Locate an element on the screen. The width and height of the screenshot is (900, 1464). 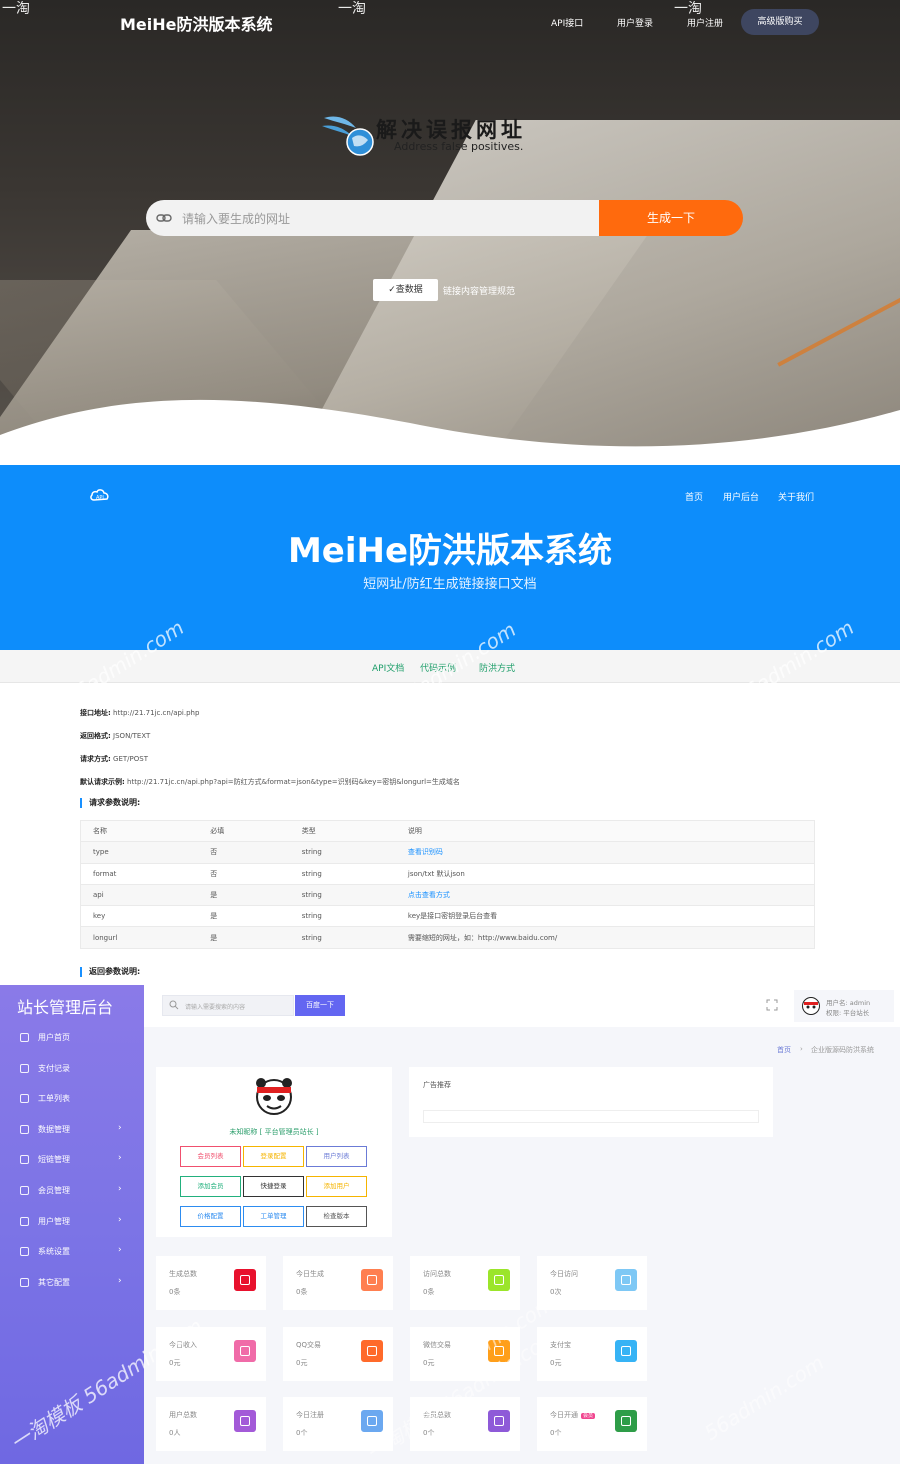
check-version-button: 检查版本 is located at coordinates (336, 1216).